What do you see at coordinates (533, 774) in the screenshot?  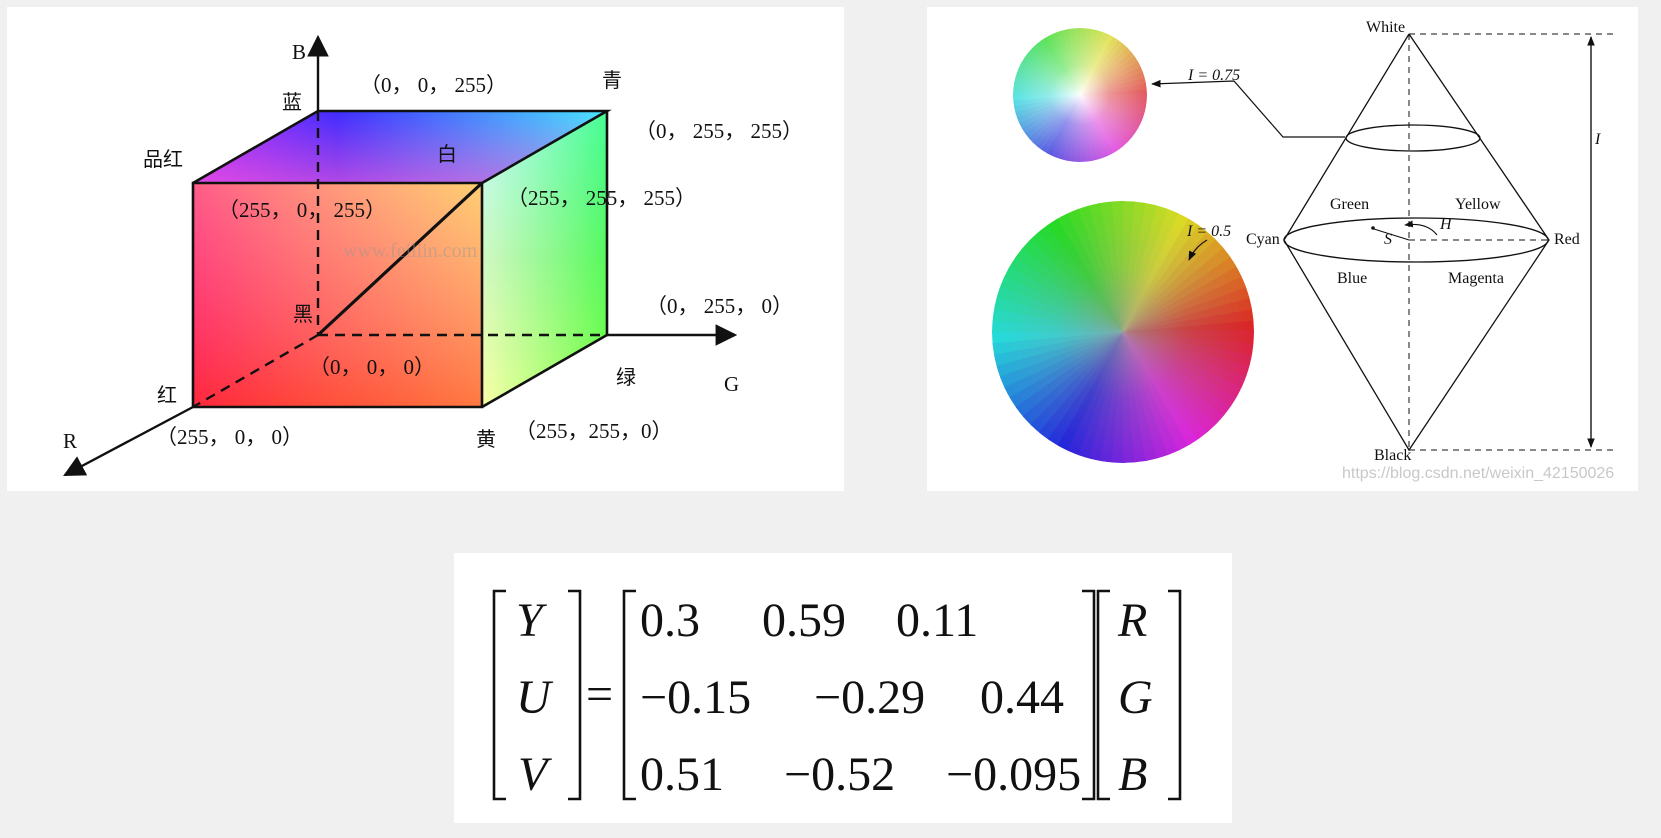 I see `lhs-v: V` at bounding box center [533, 774].